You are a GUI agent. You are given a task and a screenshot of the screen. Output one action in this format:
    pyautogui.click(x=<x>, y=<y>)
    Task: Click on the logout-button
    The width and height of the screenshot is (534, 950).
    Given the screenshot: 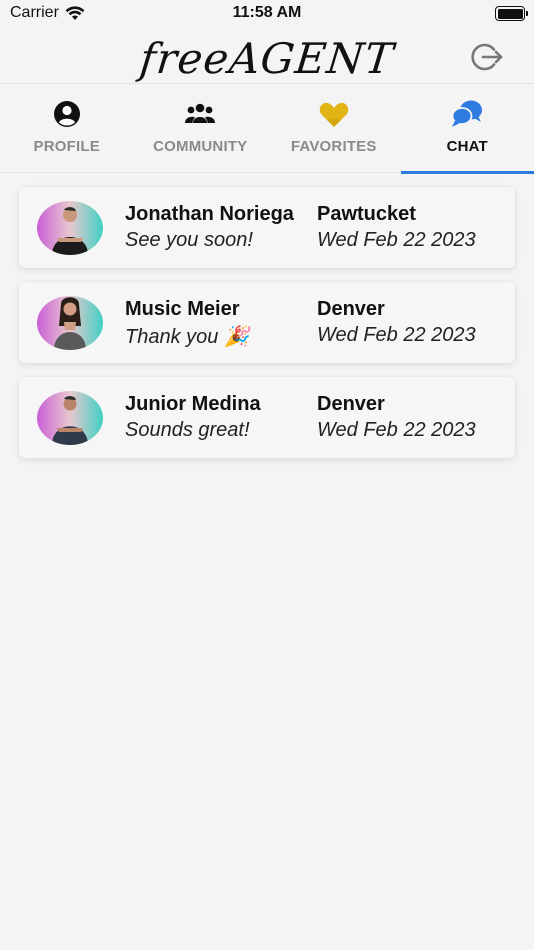 What is the action you would take?
    pyautogui.click(x=487, y=57)
    